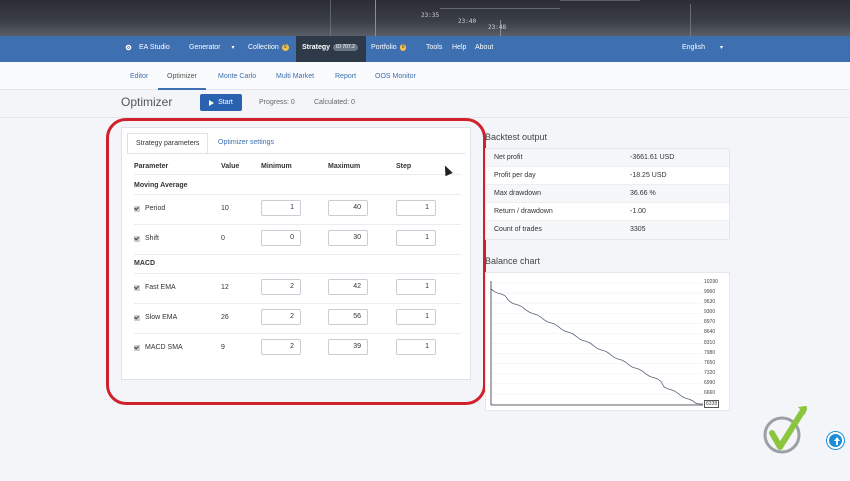 Image resolution: width=850 pixels, height=481 pixels. I want to click on nav-label: Collection, so click(263, 47).